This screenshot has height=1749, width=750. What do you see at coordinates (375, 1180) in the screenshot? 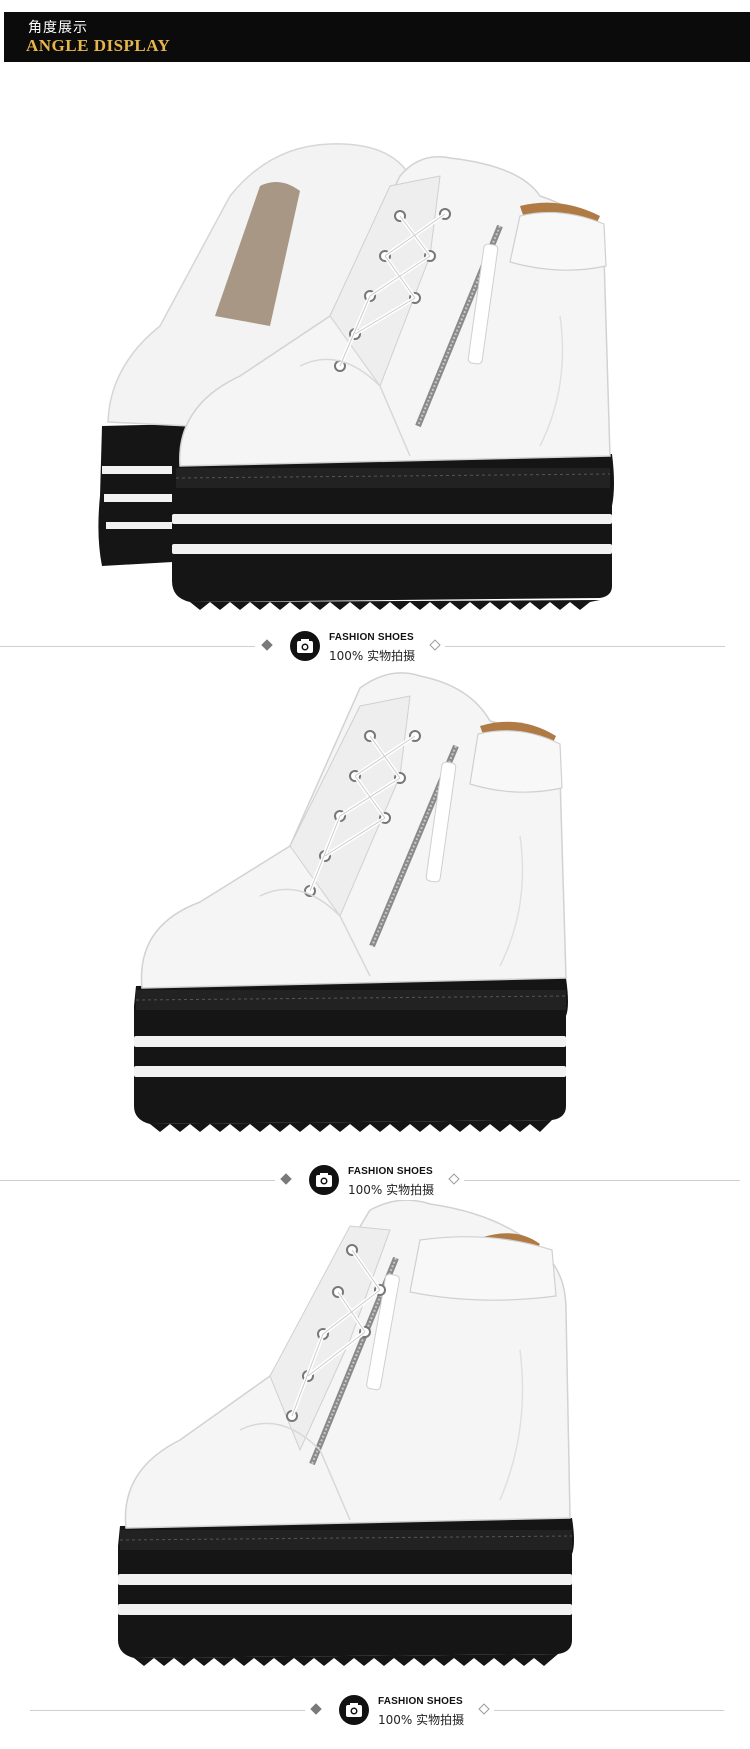
I see `separator-2: FASHION SHOES 100% 实物拍摄` at bounding box center [375, 1180].